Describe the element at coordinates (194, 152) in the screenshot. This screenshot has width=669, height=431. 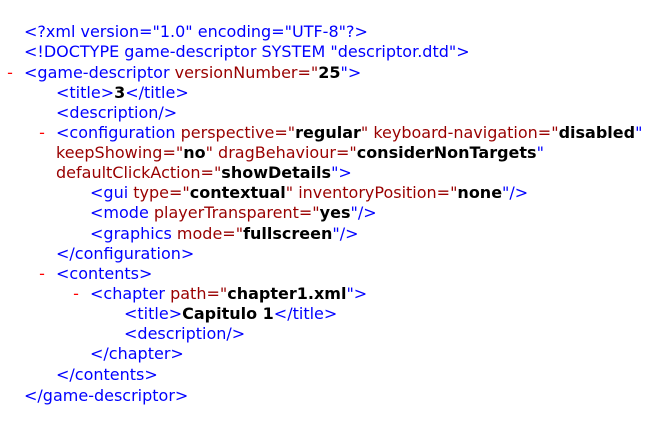
I see `value-keepShowing: no` at that location.